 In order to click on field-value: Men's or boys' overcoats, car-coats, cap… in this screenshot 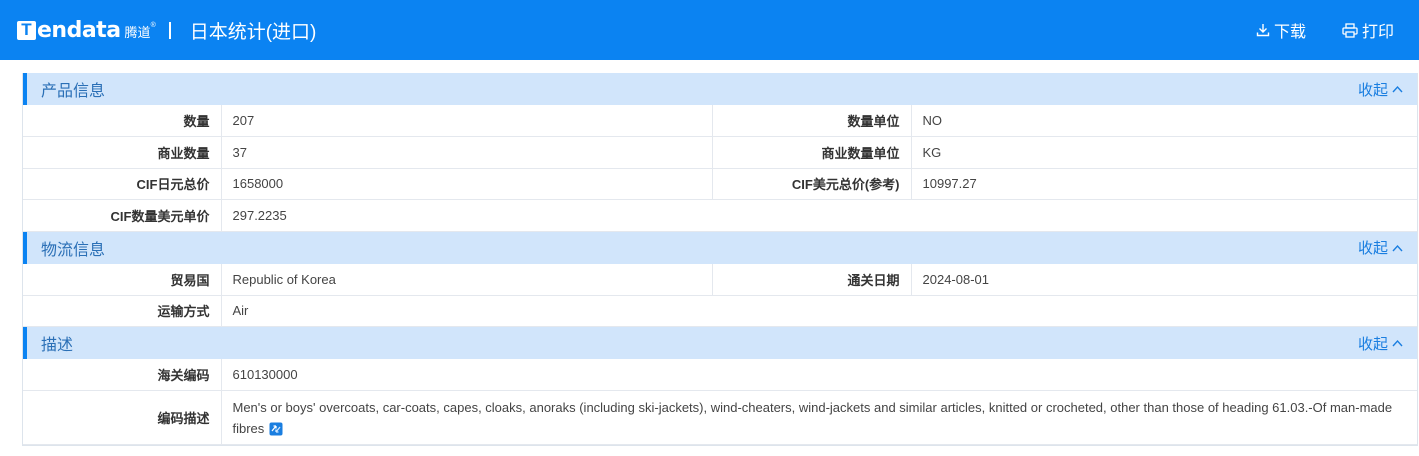, I will do `click(819, 417)`.